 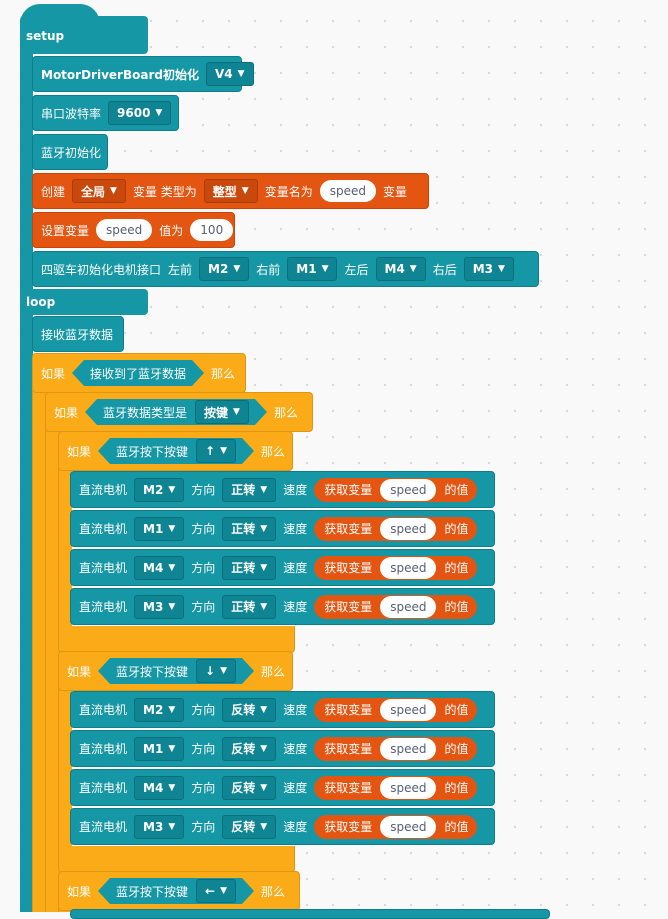 I want to click on dc-motor-block: 直流电机 M4 ▼ 方向 正转 ▼ 速度 获取变量 speed 的值, so click(x=282, y=567).